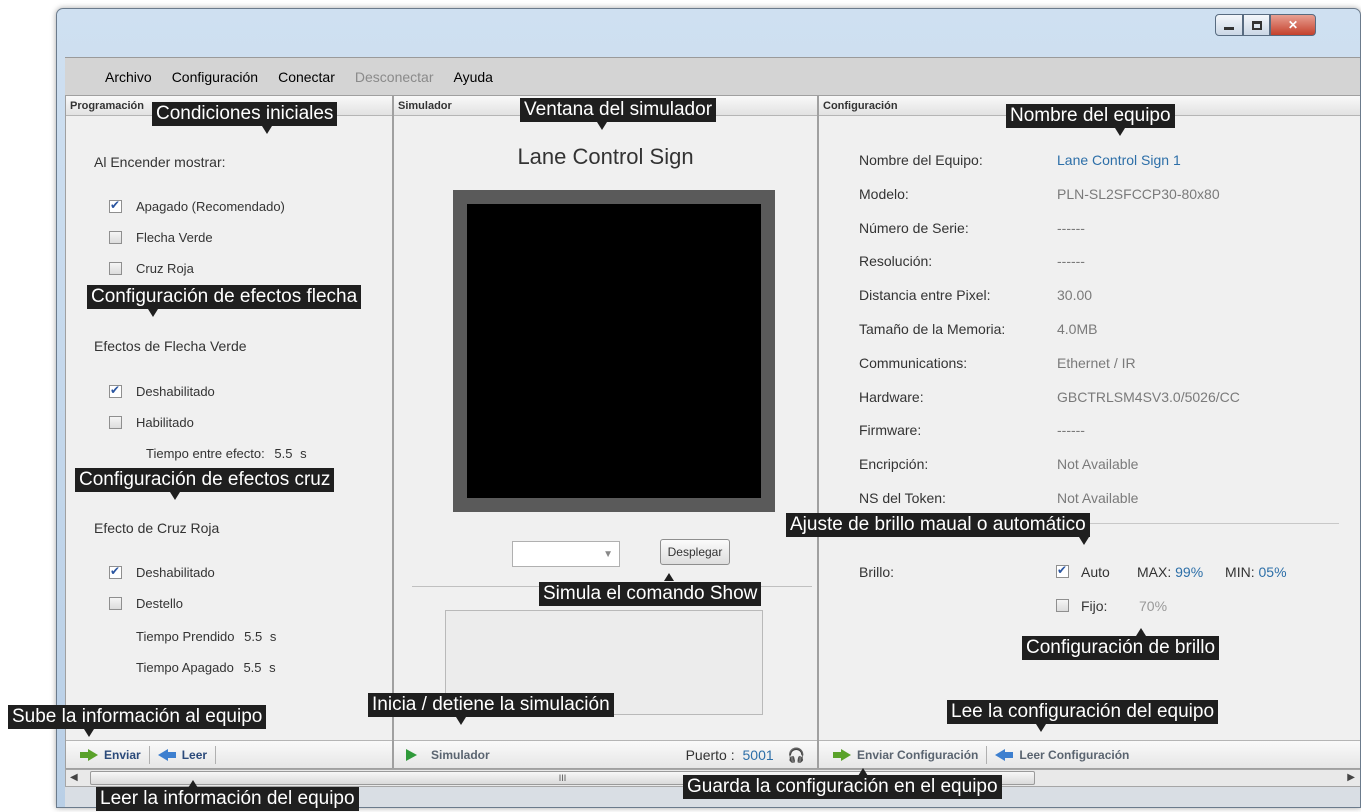 Image resolution: width=1361 pixels, height=812 pixels. Describe the element at coordinates (128, 77) in the screenshot. I see `menu-archivo: Archivo` at that location.